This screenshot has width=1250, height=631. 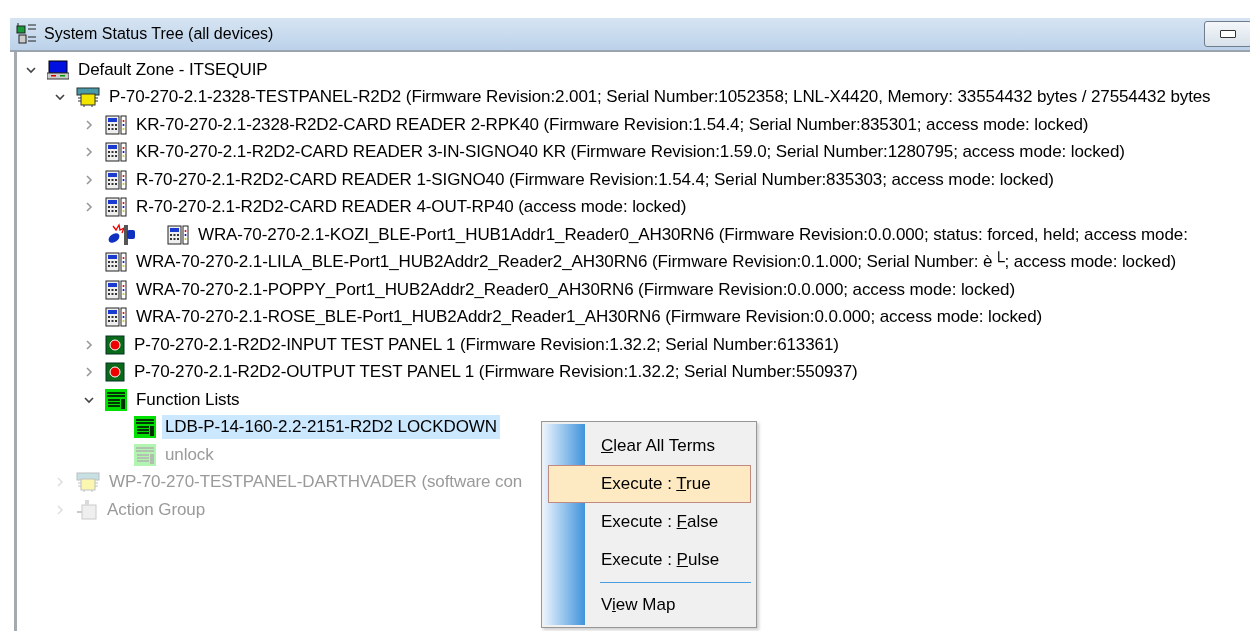 I want to click on minimize-button, so click(x=1227, y=34).